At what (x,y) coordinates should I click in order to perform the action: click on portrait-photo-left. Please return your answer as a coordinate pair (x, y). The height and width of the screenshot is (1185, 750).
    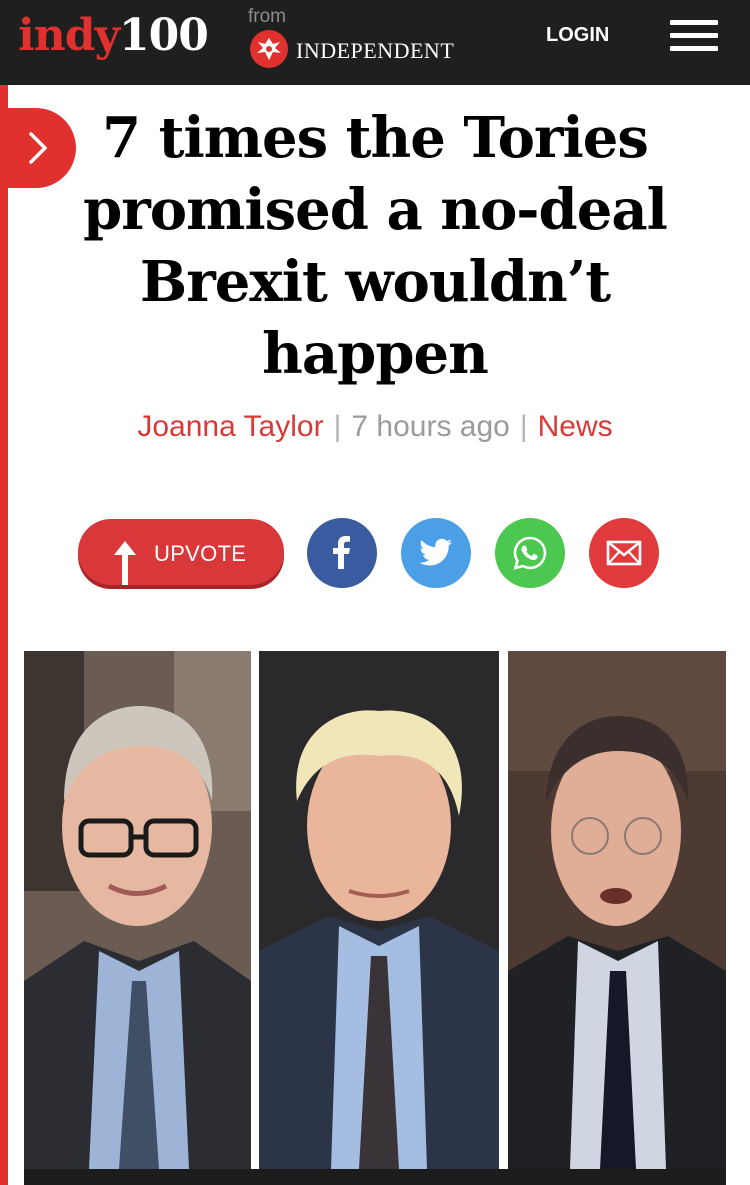
    Looking at the image, I should click on (137, 910).